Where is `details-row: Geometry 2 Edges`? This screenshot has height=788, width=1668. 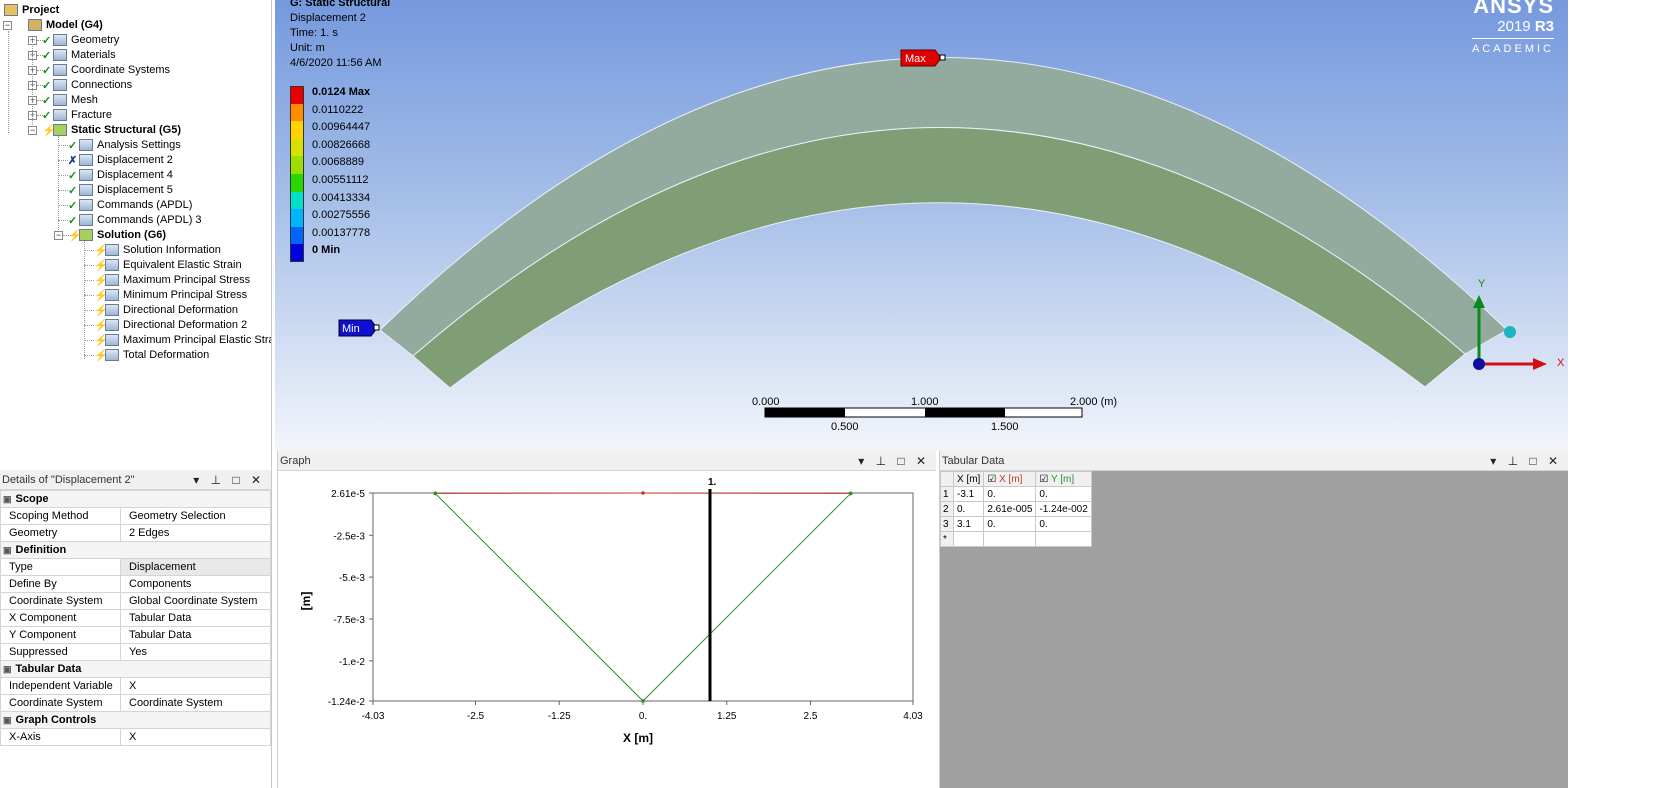 details-row: Geometry 2 Edges is located at coordinates (135, 533).